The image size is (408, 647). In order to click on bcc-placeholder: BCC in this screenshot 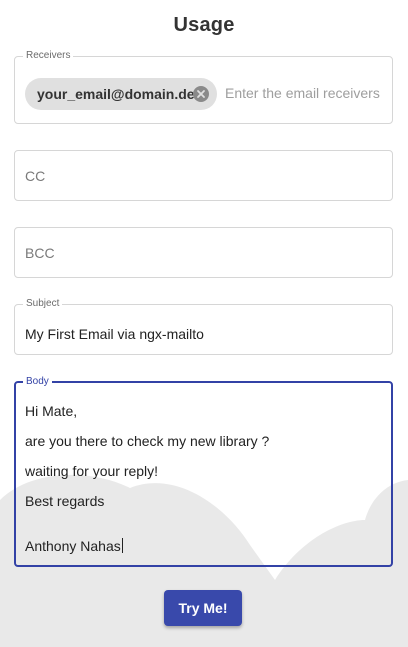, I will do `click(40, 253)`.